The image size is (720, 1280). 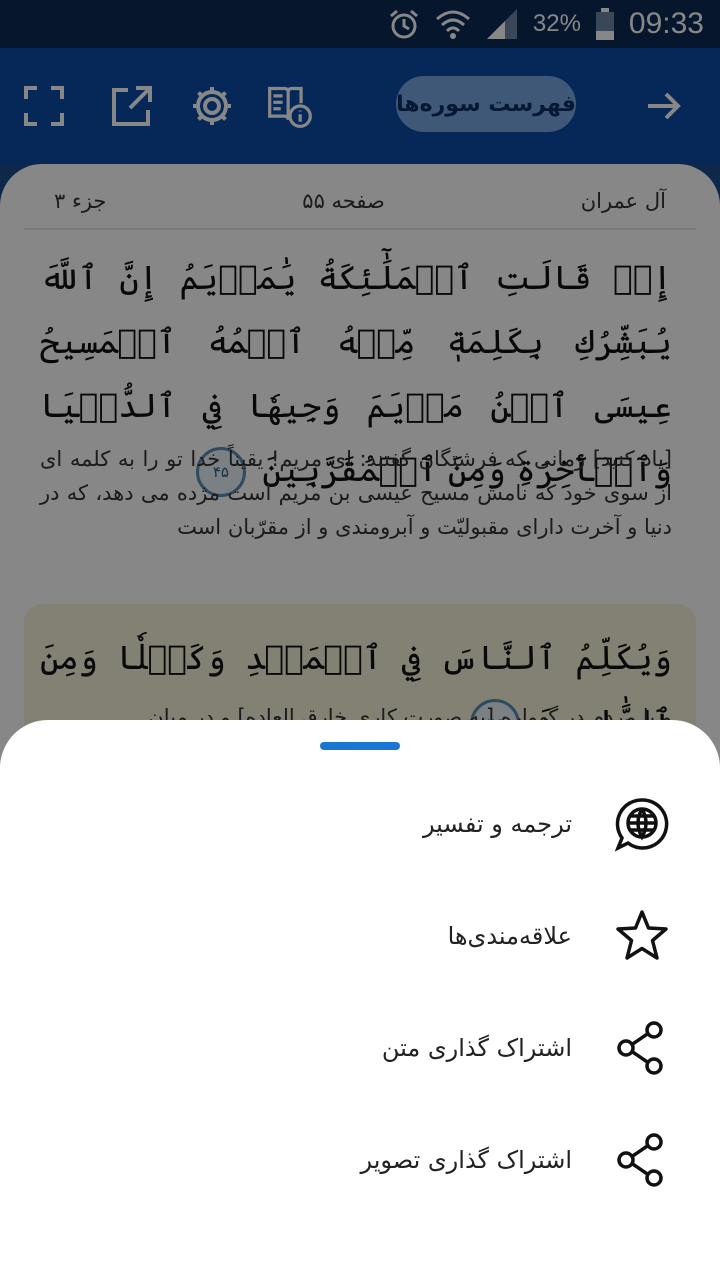 I want to click on menu-item-label: اشتراک گذاری متن, so click(x=476, y=1048).